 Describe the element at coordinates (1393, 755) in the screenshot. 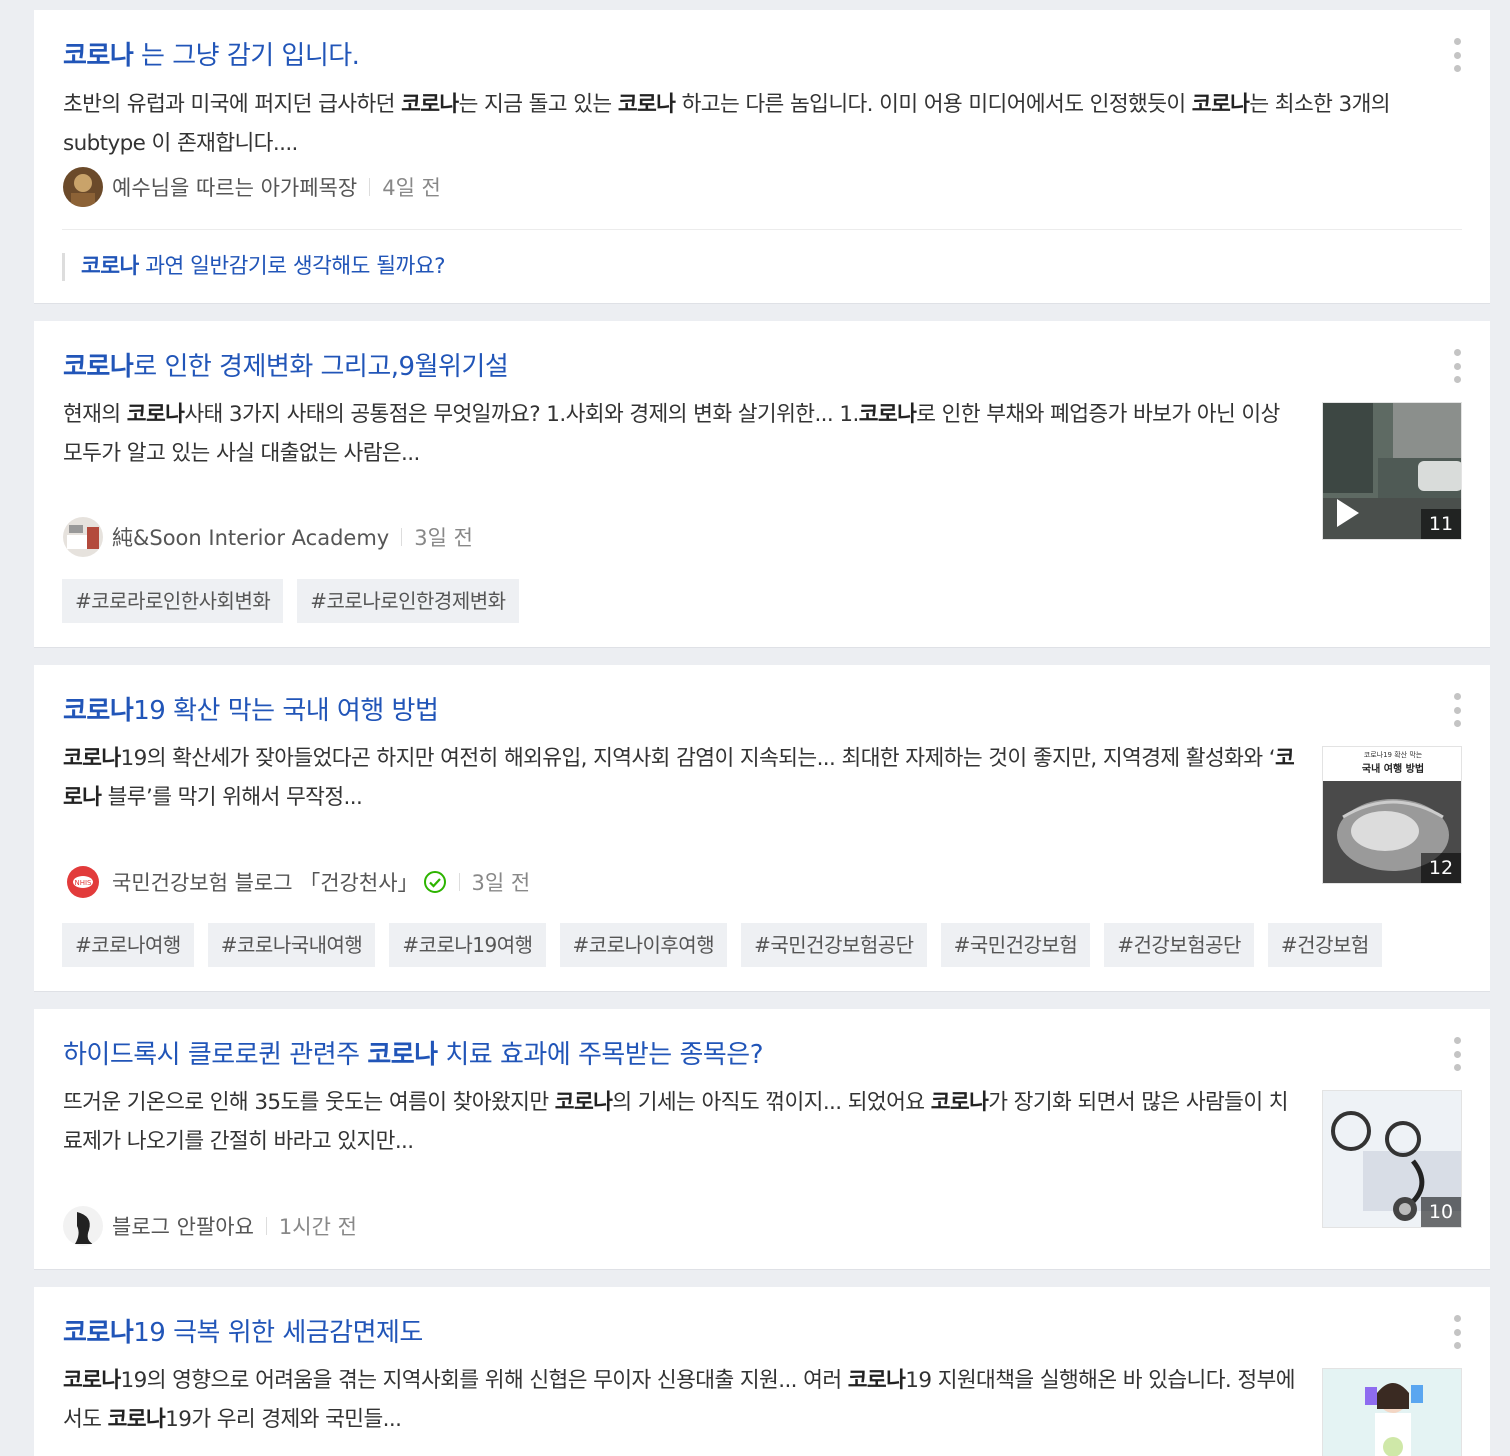

I see `thumbnail-caption-top: 코로나19 확산 막는` at that location.